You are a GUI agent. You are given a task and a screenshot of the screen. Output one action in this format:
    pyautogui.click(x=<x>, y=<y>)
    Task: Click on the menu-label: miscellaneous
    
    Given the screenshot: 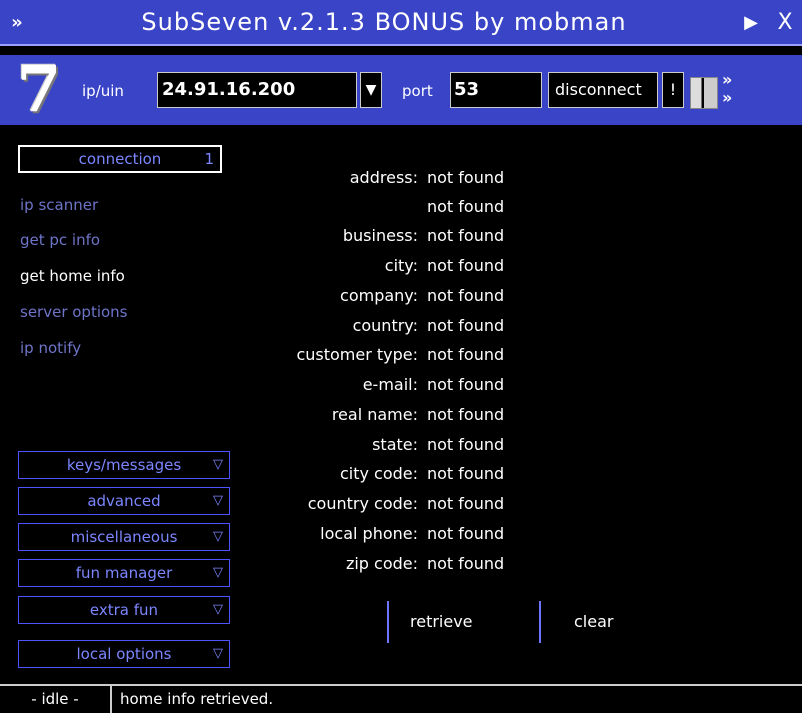 What is the action you would take?
    pyautogui.click(x=124, y=537)
    